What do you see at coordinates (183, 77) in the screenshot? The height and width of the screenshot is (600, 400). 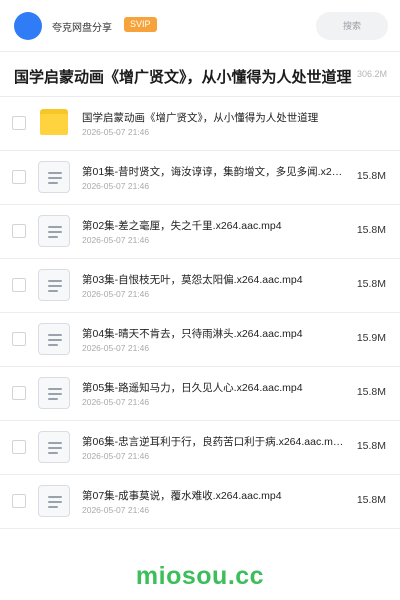 I see `page-title: 国学启蒙动画《增广贤文》，从小懂得为人处世道理` at bounding box center [183, 77].